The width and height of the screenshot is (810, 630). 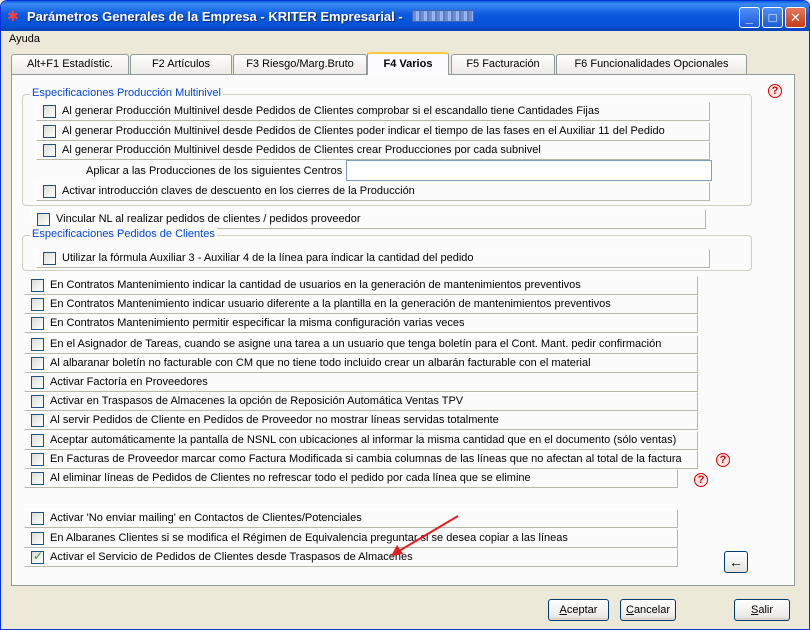 I want to click on redacted-company-name, so click(x=443, y=16).